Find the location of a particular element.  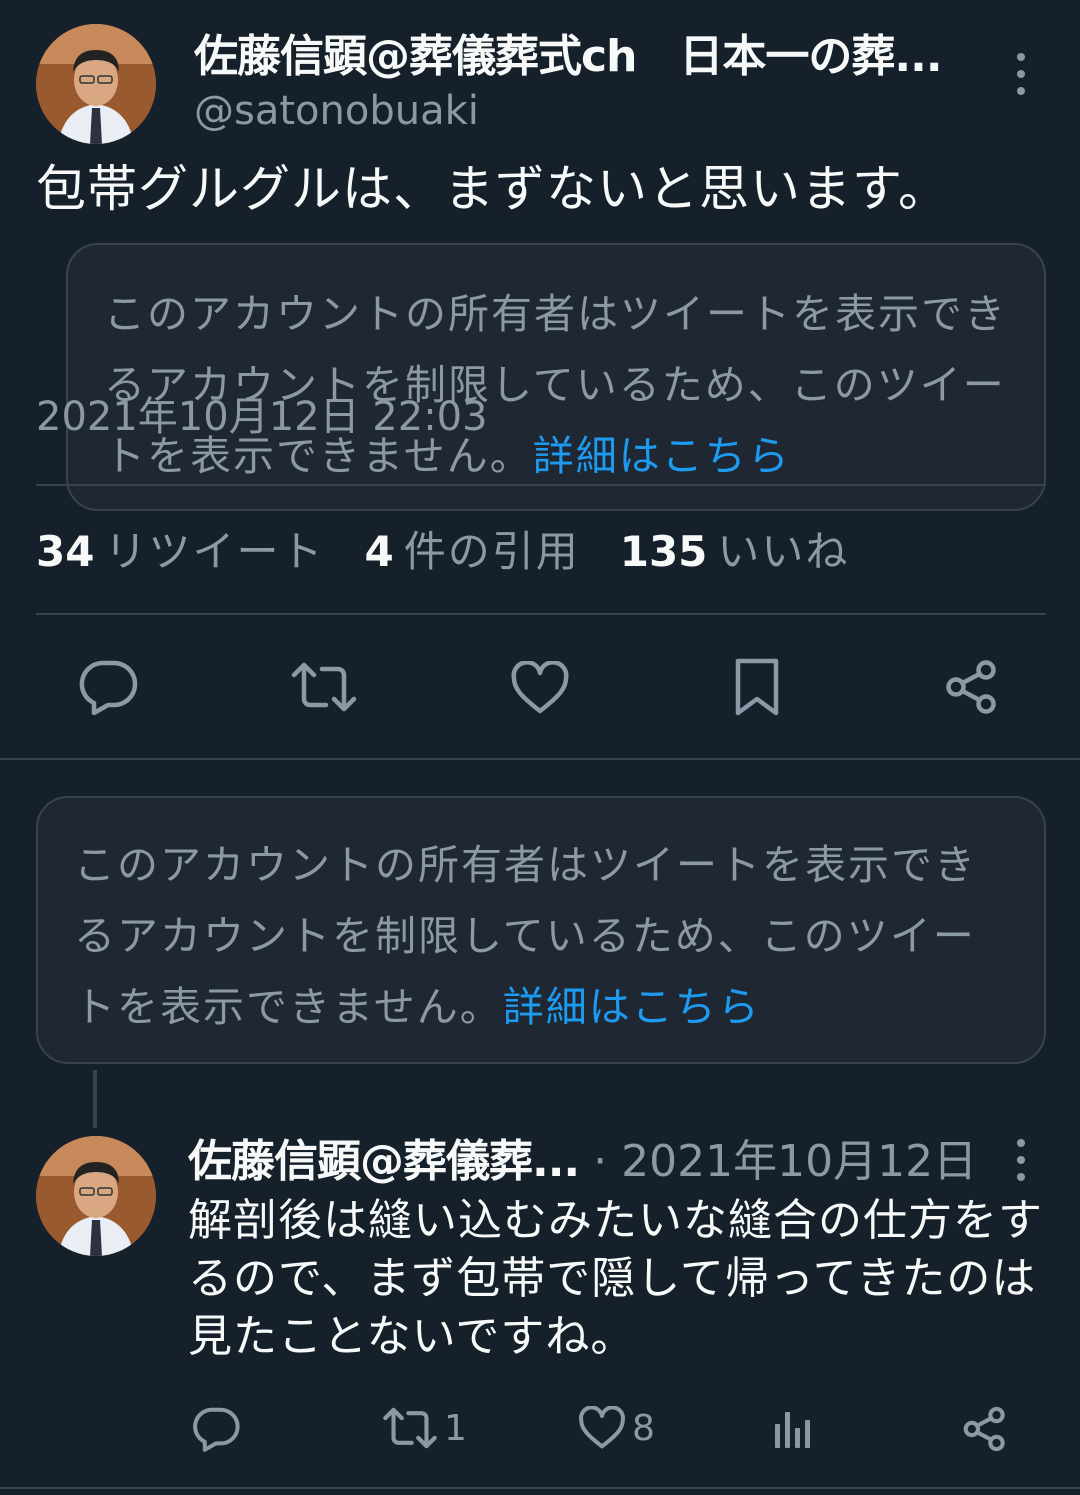

tweet-text: 包帯グルグルは、まずないと思います。 is located at coordinates (492, 189).